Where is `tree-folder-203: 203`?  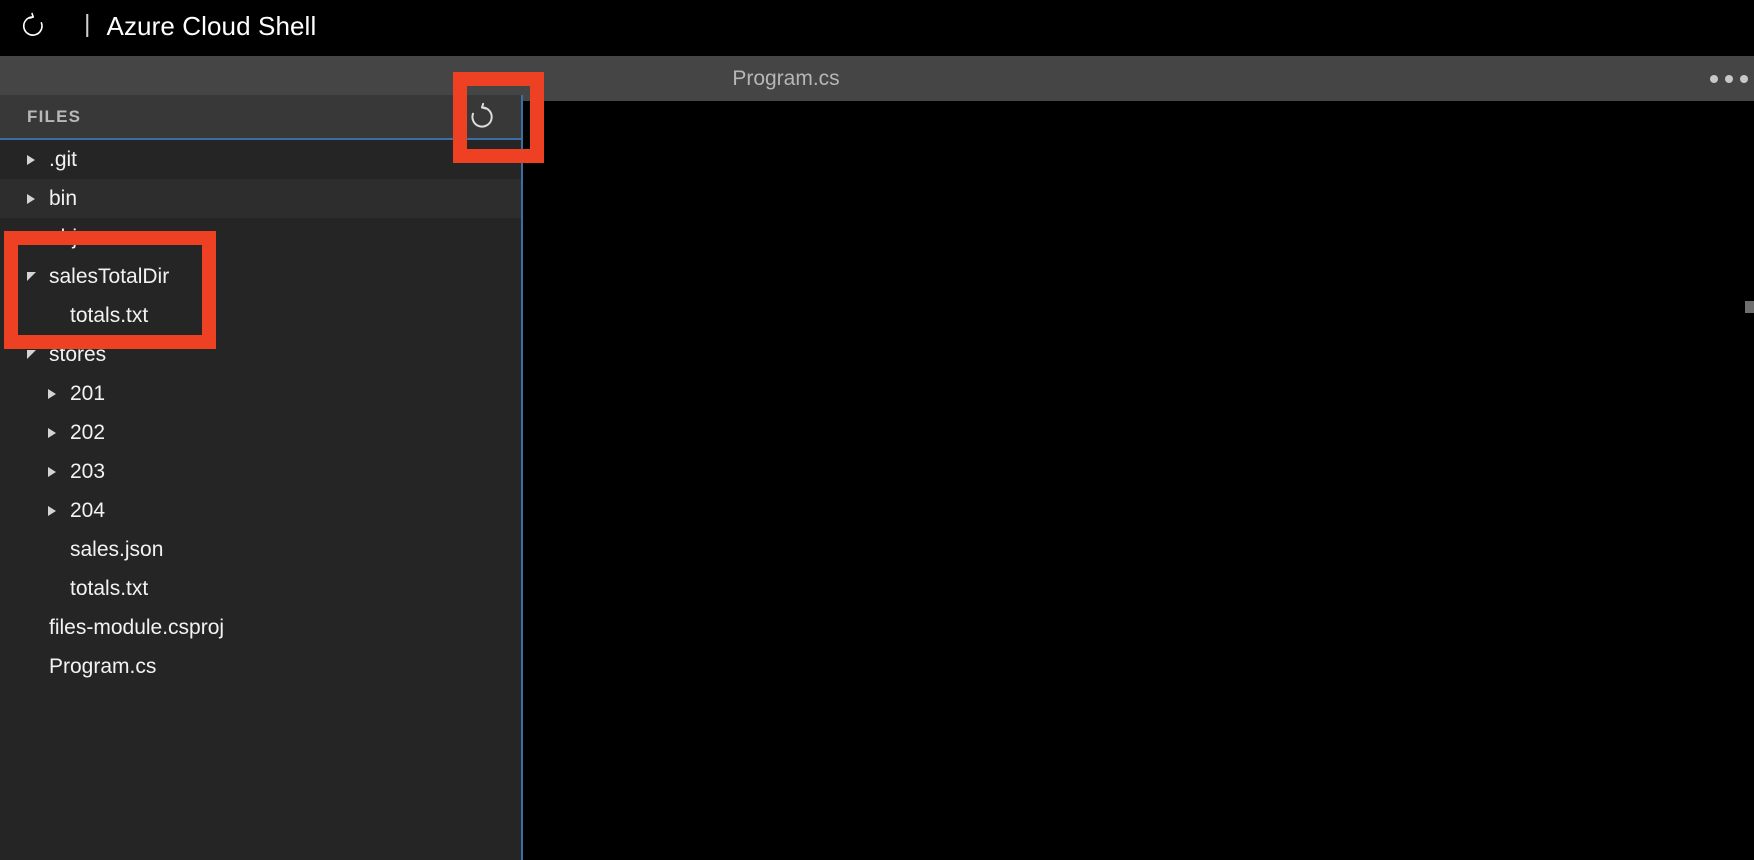
tree-folder-203: 203 is located at coordinates (260, 471).